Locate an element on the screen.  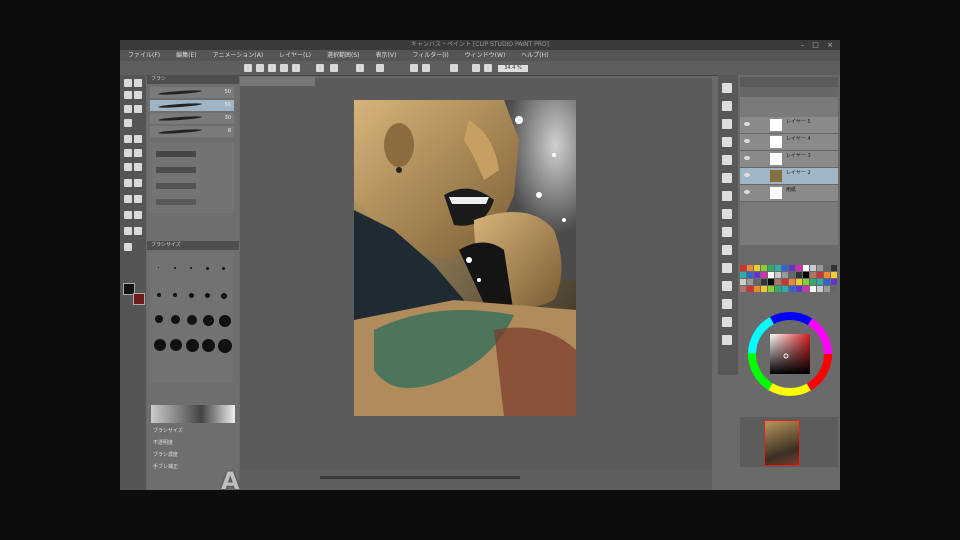
new-file-button is located at coordinates (248, 68).